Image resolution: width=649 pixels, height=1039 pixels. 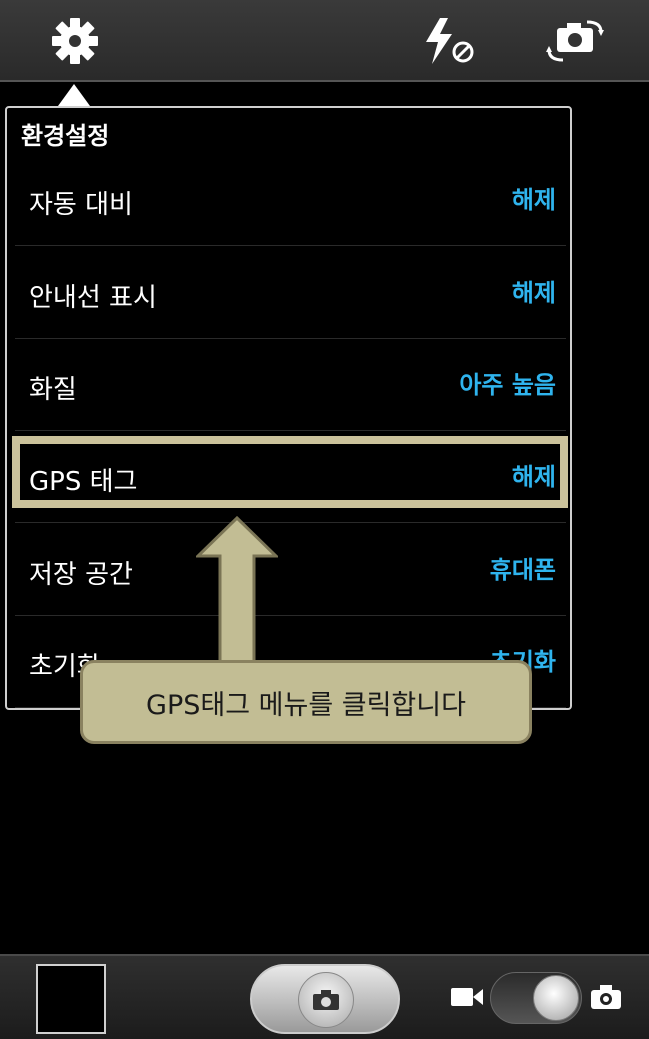 I want to click on instruction-callout: GPS태그 메뉴를 클릭합니다, so click(x=306, y=702).